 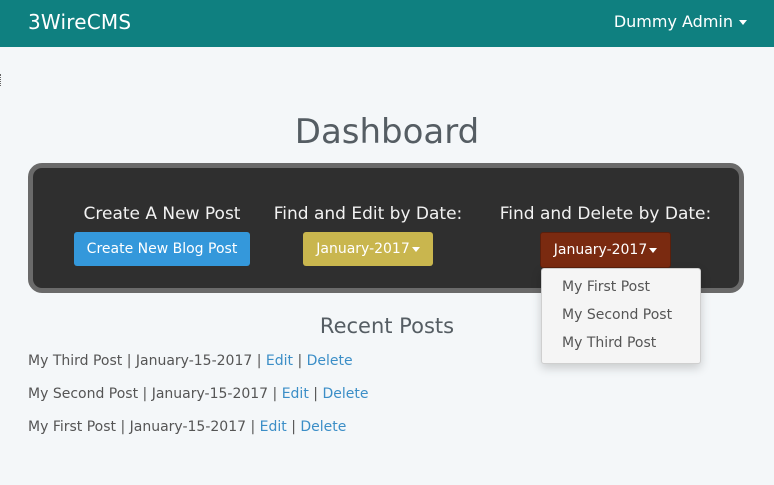 I want to click on edit-date-value: January-2017, so click(x=363, y=249).